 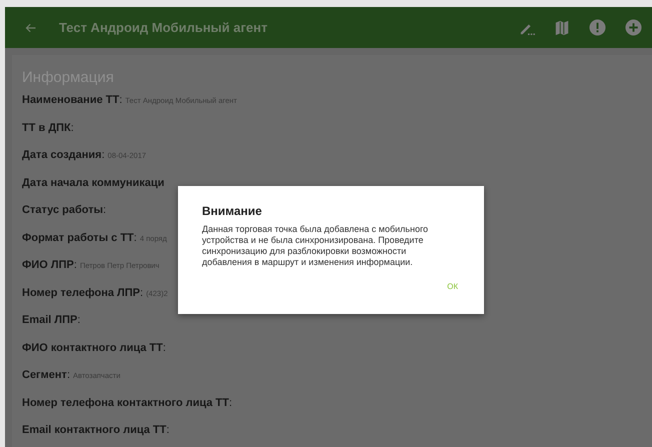 I want to click on field-label: ФИО ЛПР:, so click(x=49, y=265).